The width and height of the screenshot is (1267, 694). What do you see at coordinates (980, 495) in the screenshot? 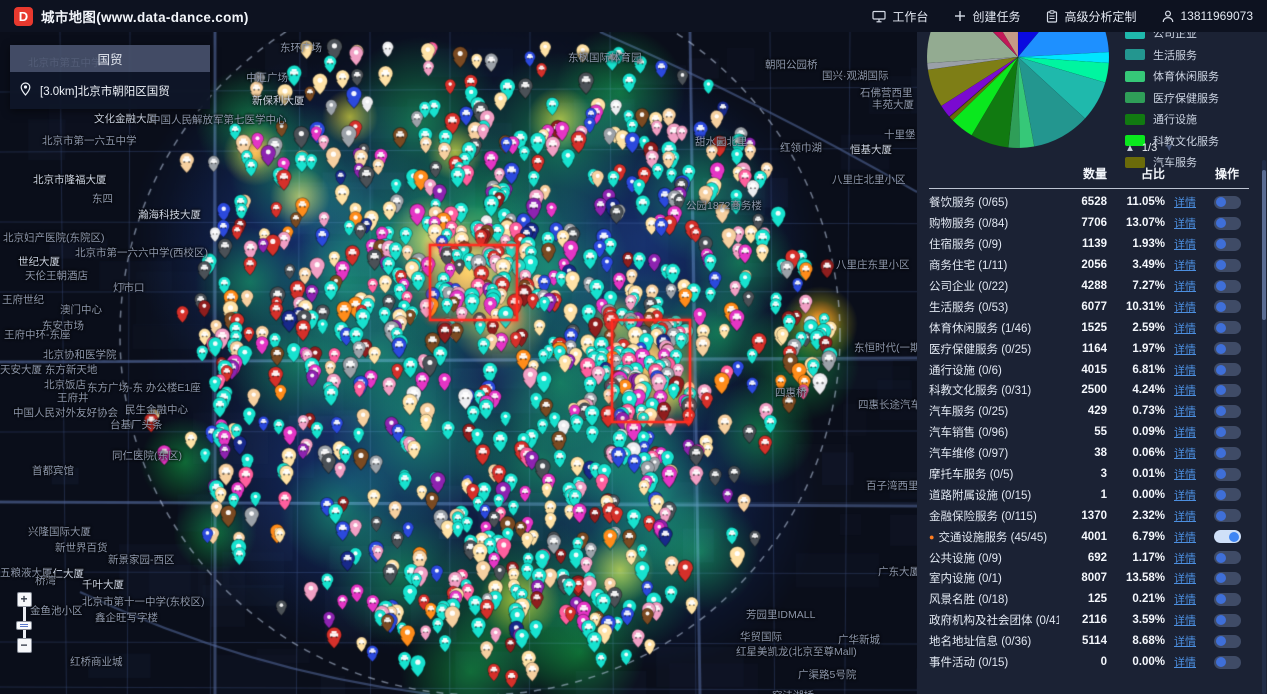
I see `category-name: 道路附属设施 (0/15)` at bounding box center [980, 495].